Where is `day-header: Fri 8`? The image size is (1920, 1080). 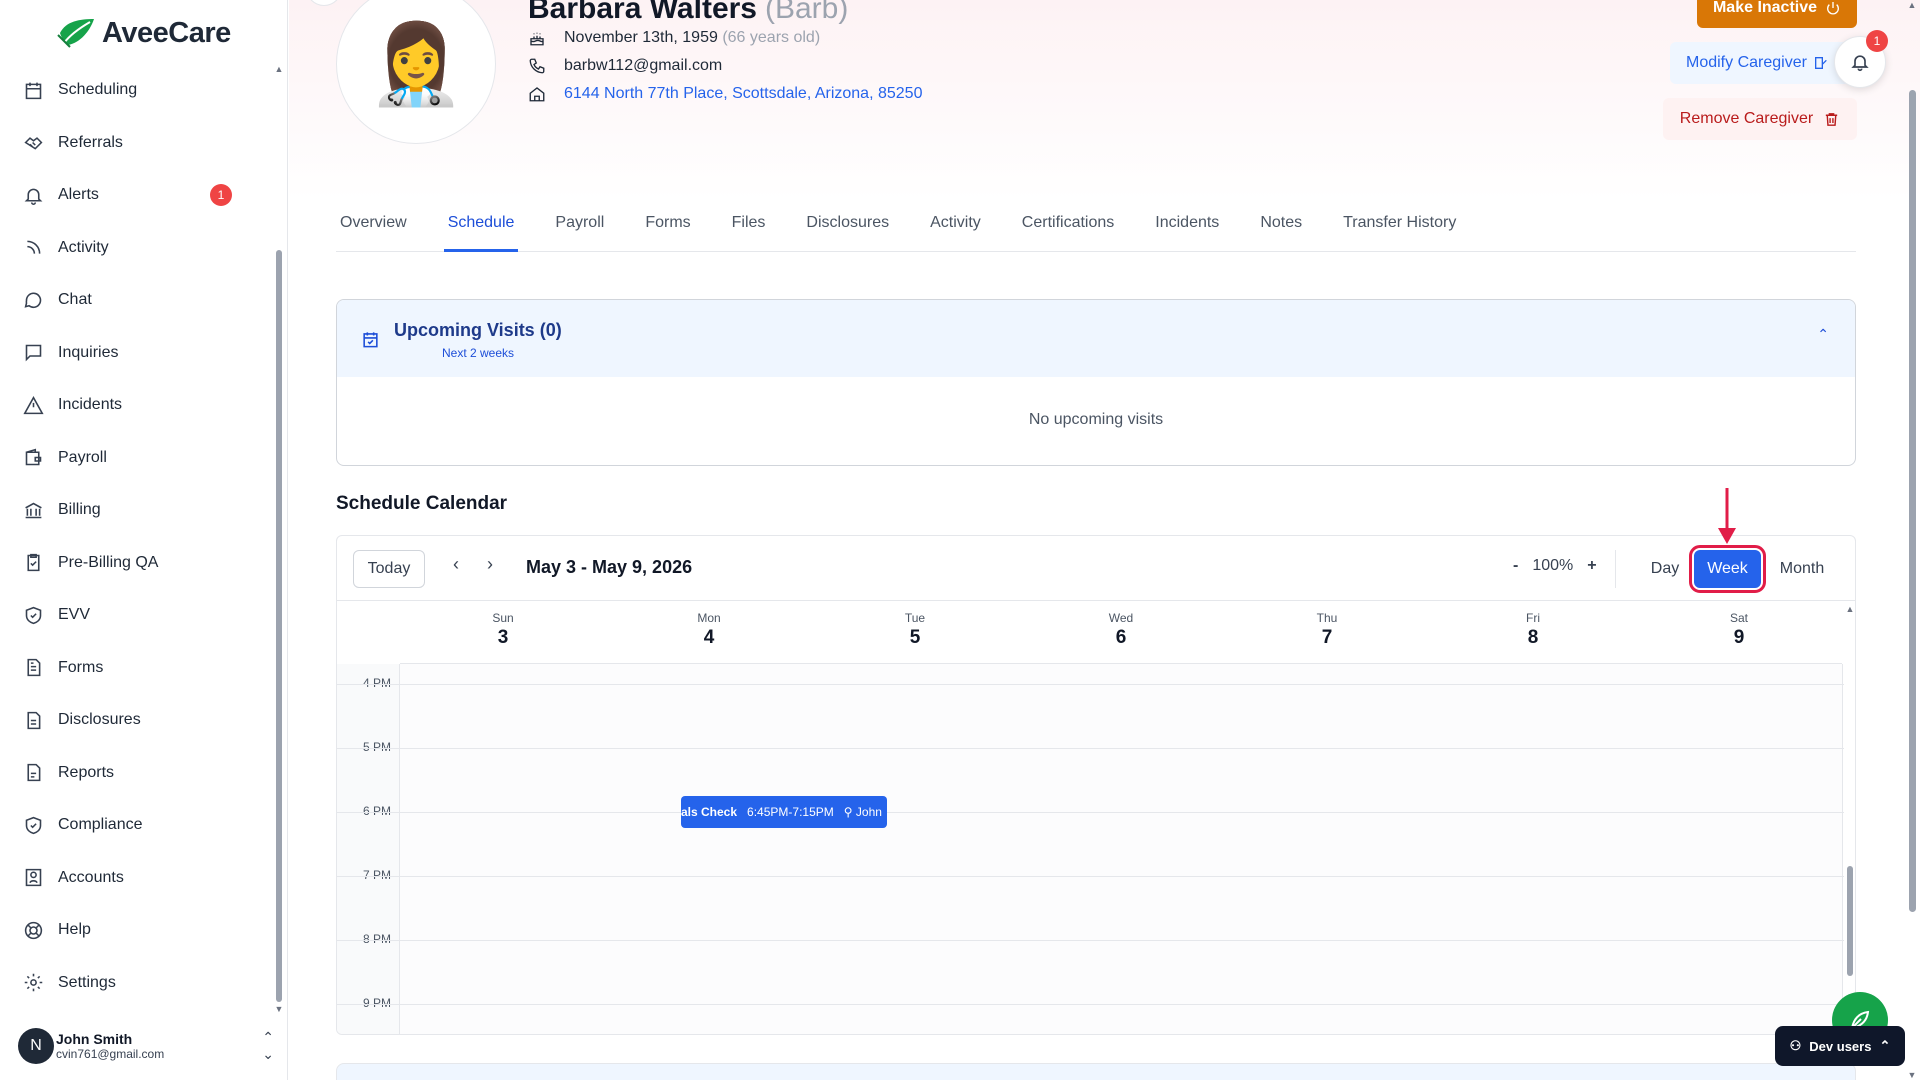 day-header: Fri 8 is located at coordinates (1533, 633).